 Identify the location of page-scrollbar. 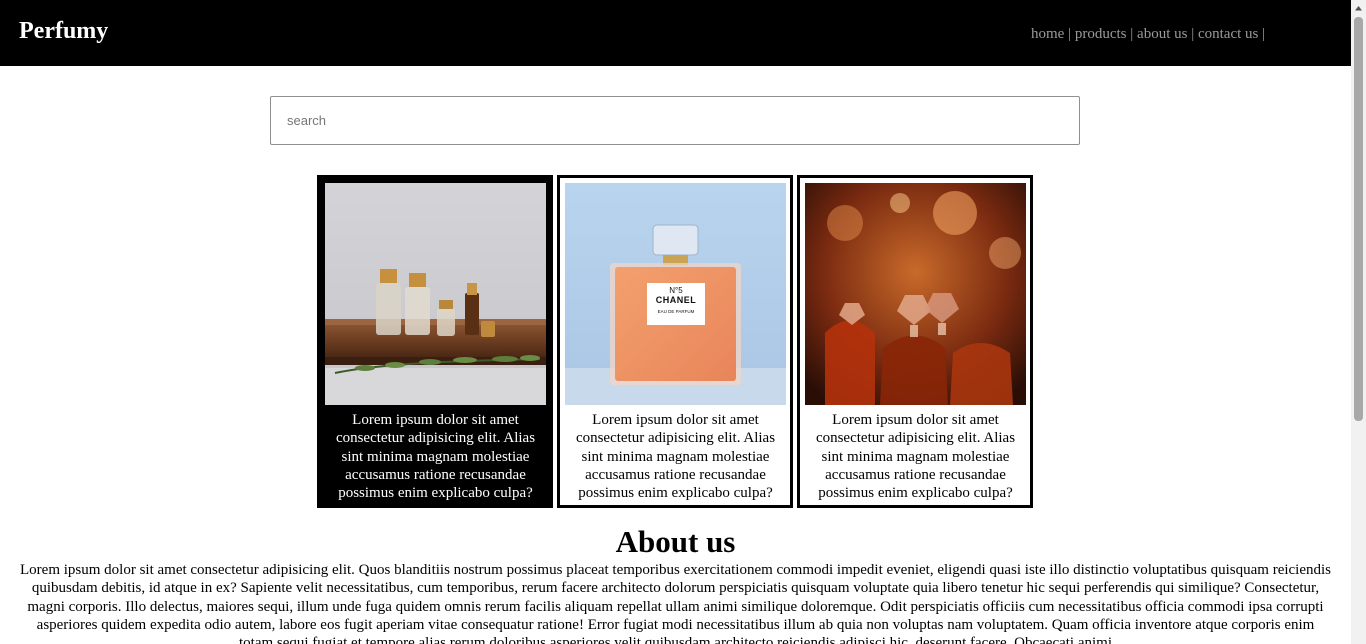
(1358, 322).